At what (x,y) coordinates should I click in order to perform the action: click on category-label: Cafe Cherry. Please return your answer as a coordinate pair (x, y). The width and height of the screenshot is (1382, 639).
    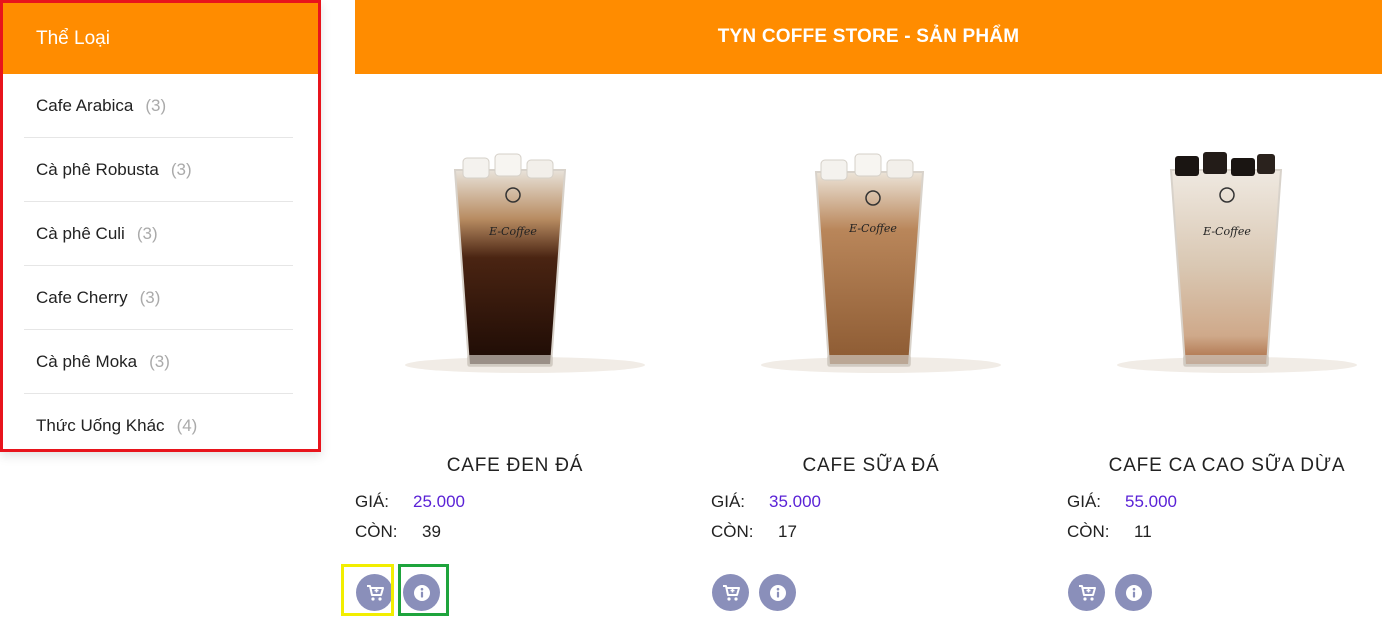
    Looking at the image, I should click on (82, 297).